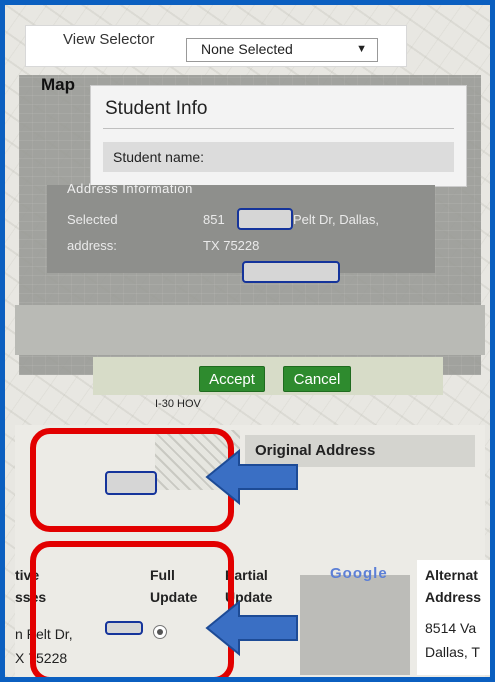 The width and height of the screenshot is (495, 682). Describe the element at coordinates (268, 376) in the screenshot. I see `action-bar` at that location.